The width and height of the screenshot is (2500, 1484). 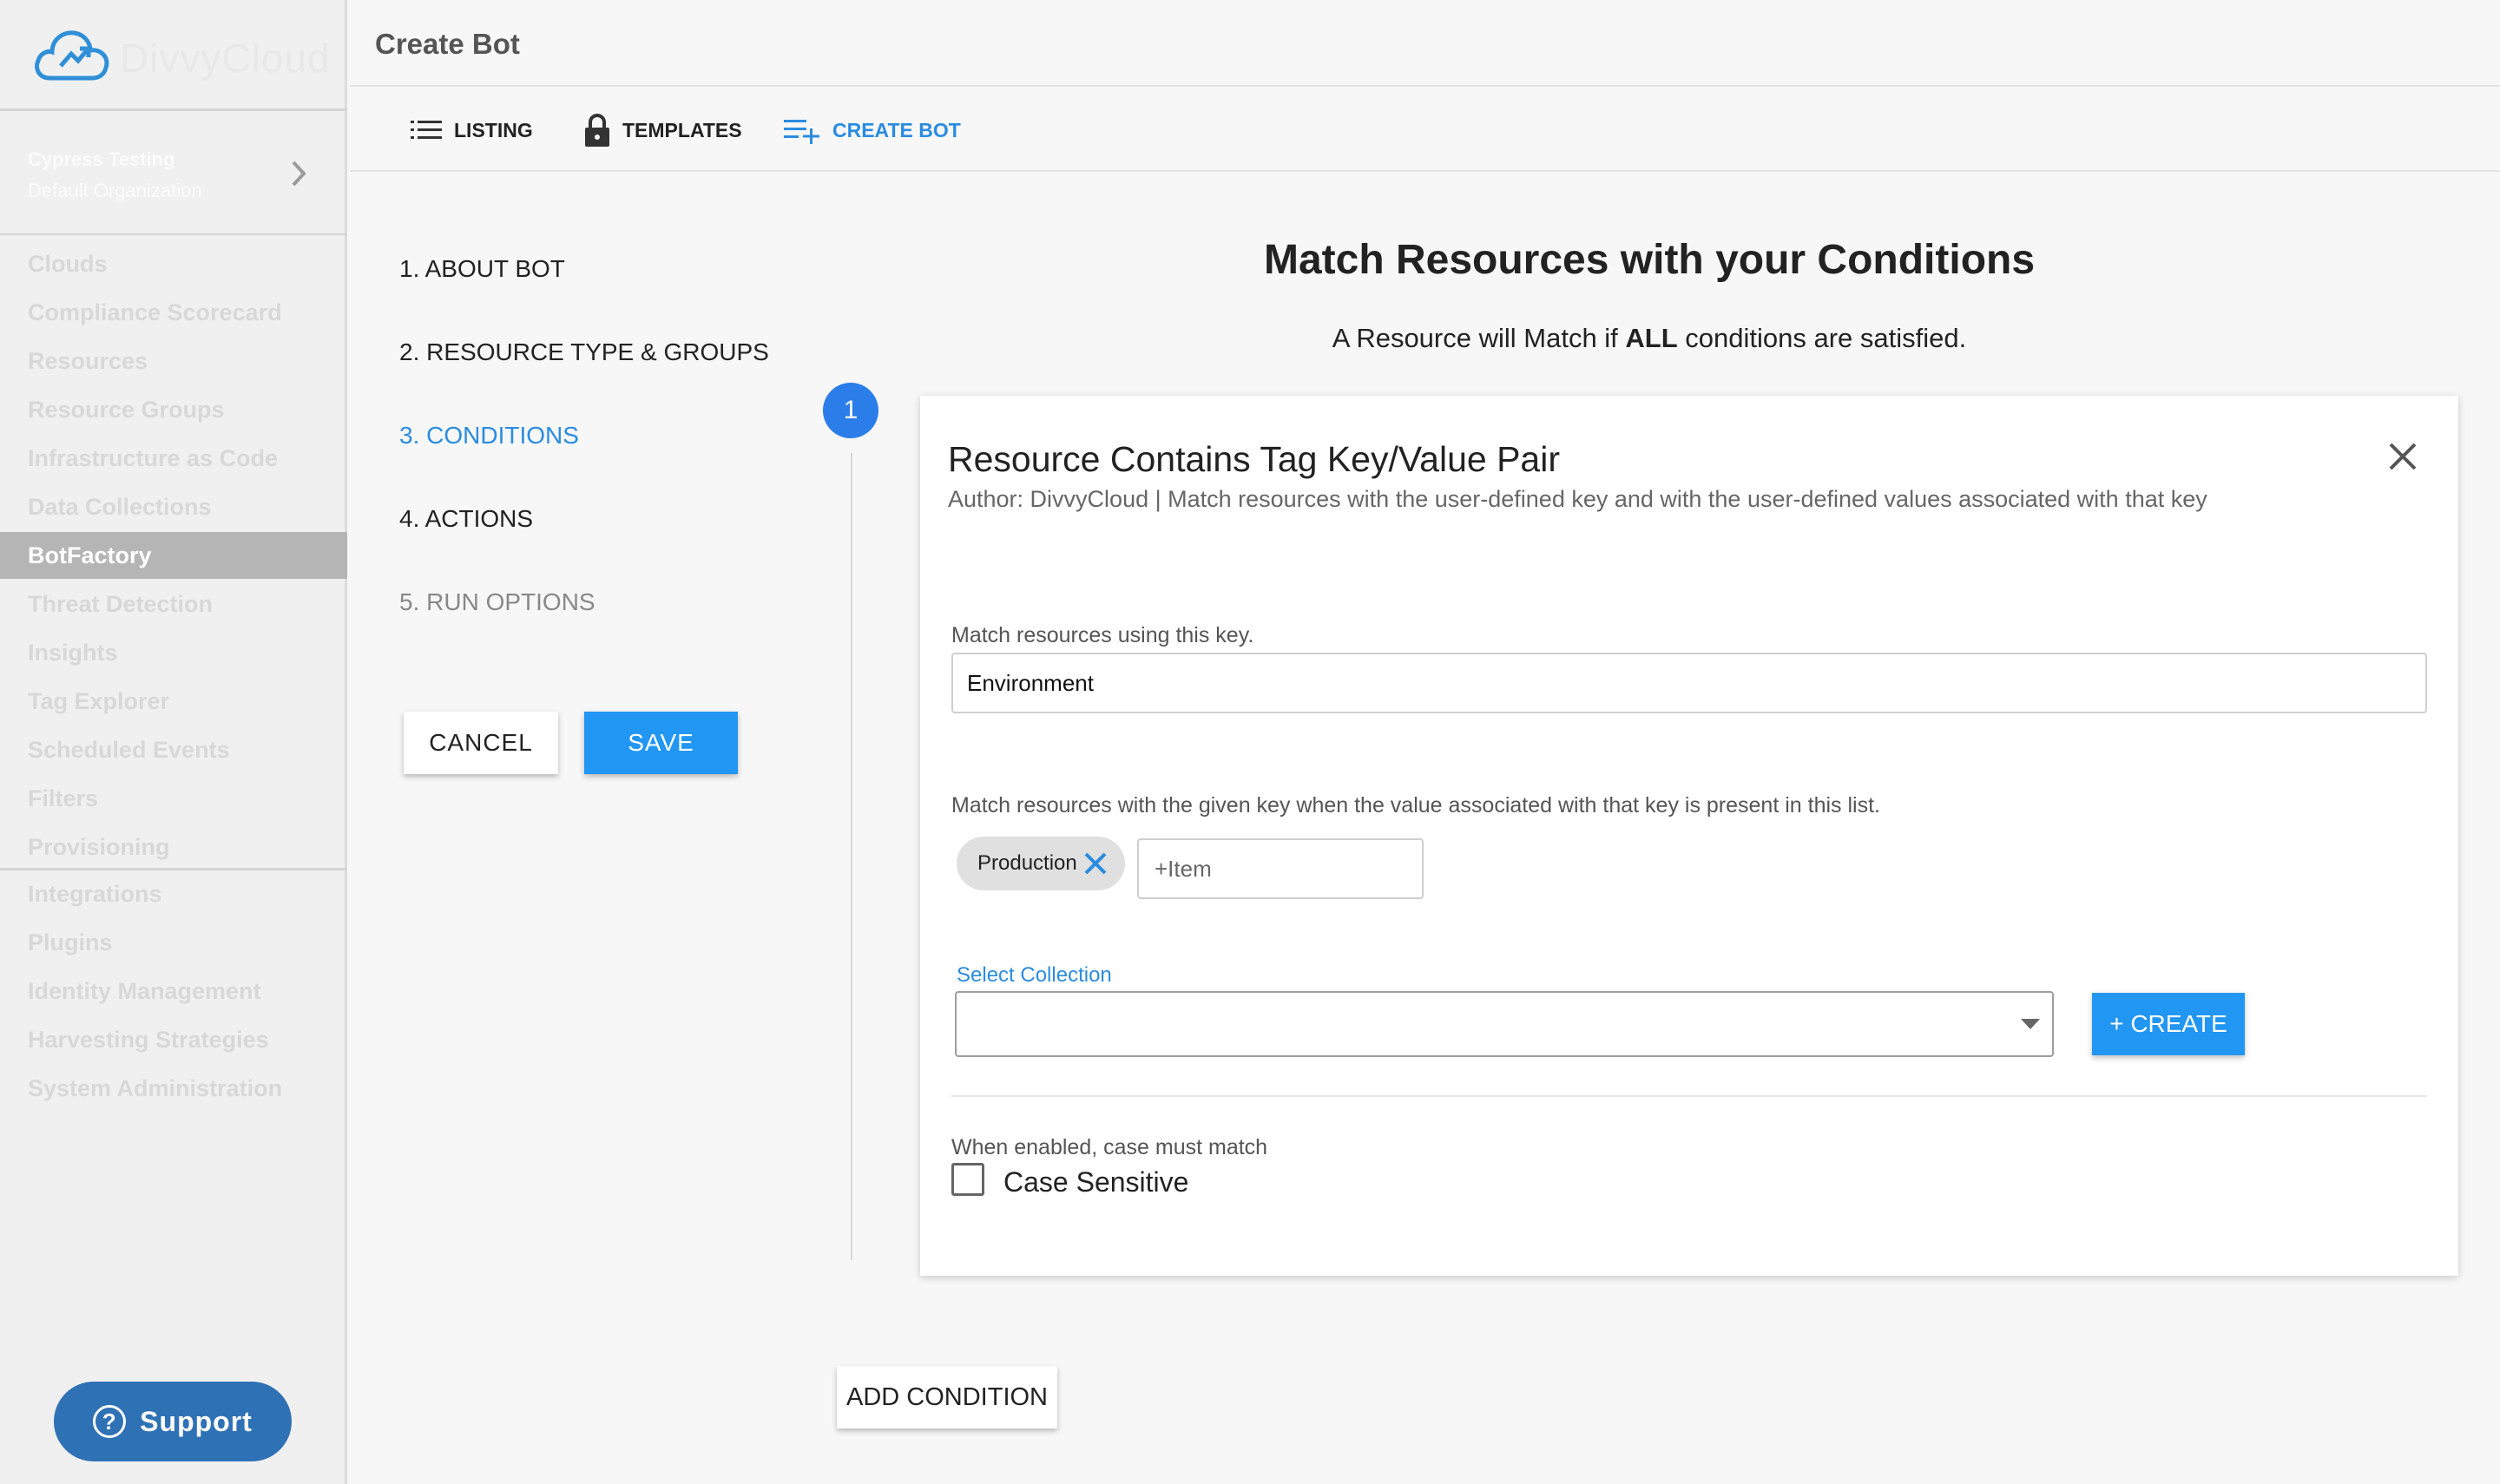 I want to click on sidebar-item-identity-management: Identity Management, so click(x=173, y=991).